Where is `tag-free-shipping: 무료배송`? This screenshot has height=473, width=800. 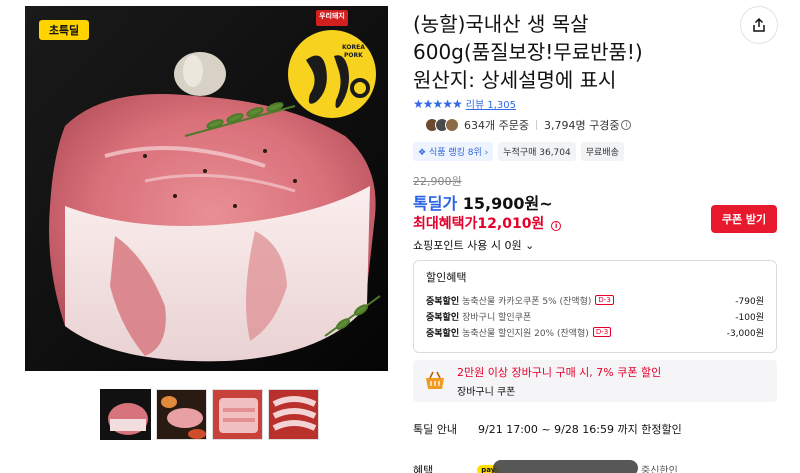
tag-free-shipping: 무료배송 is located at coordinates (602, 151).